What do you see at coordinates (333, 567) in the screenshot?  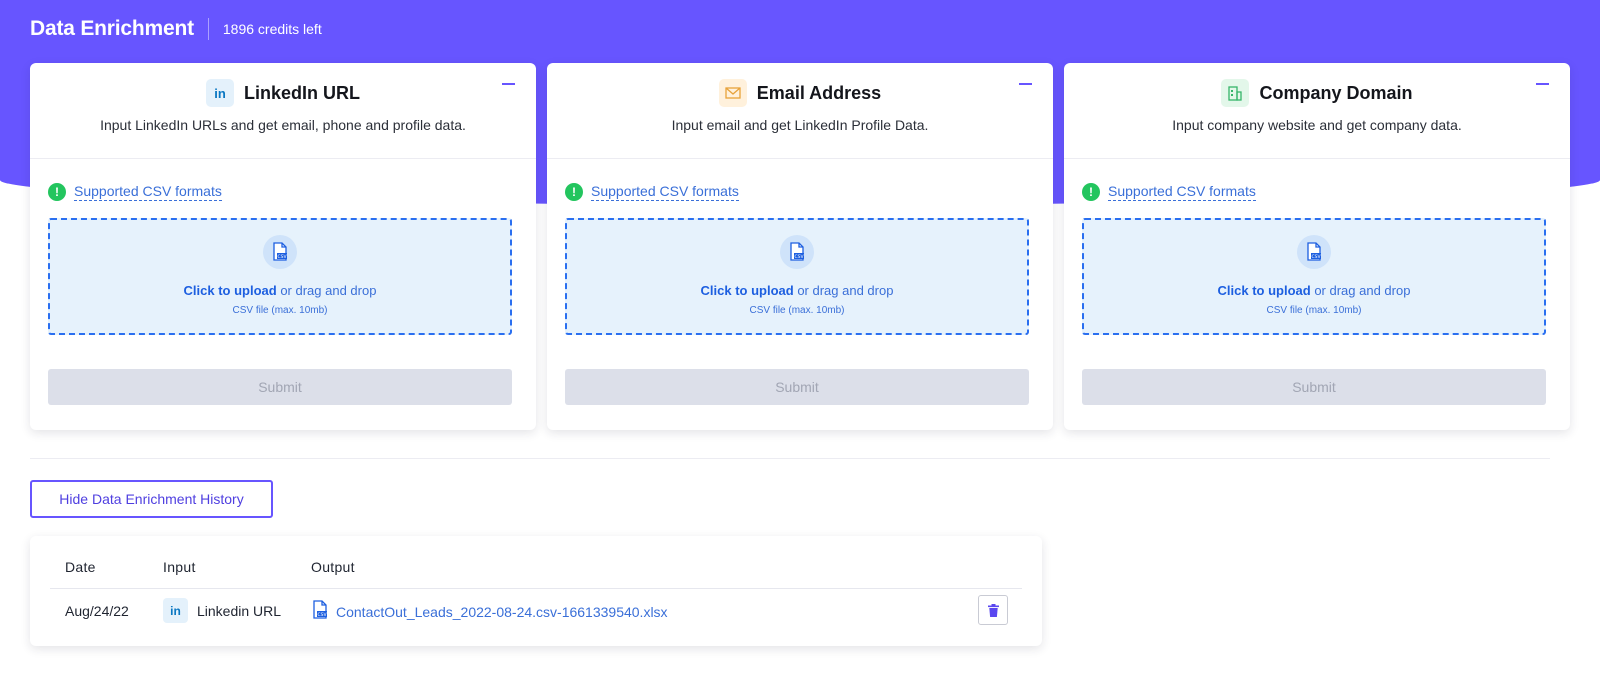 I see `column-header-output: Output` at bounding box center [333, 567].